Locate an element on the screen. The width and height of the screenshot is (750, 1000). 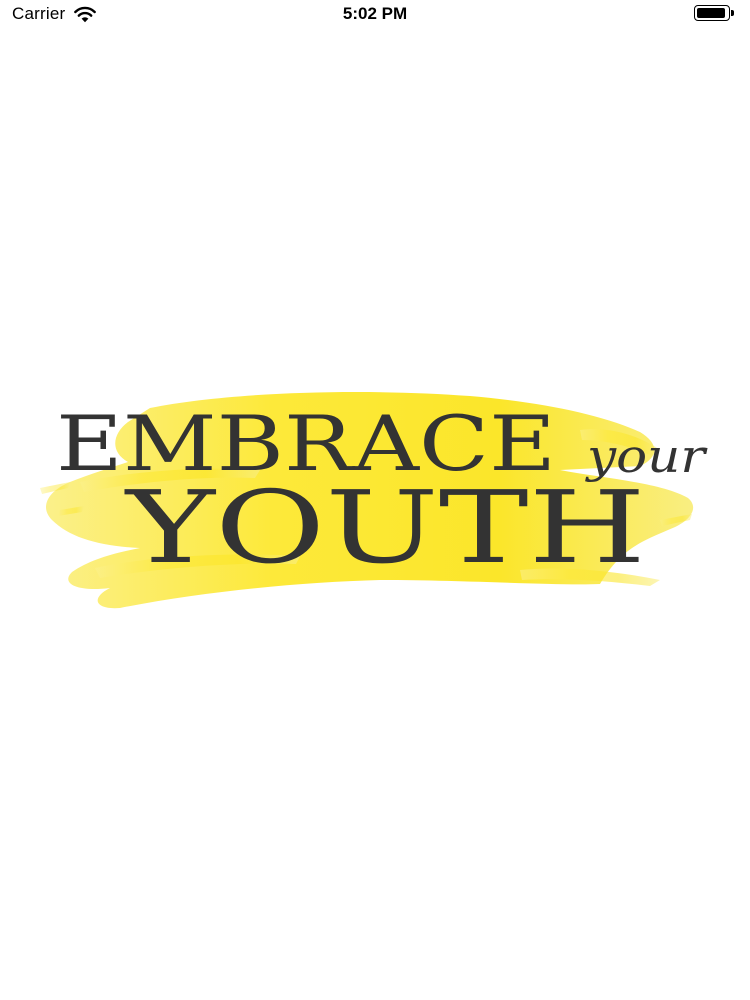
battery-body is located at coordinates (712, 13).